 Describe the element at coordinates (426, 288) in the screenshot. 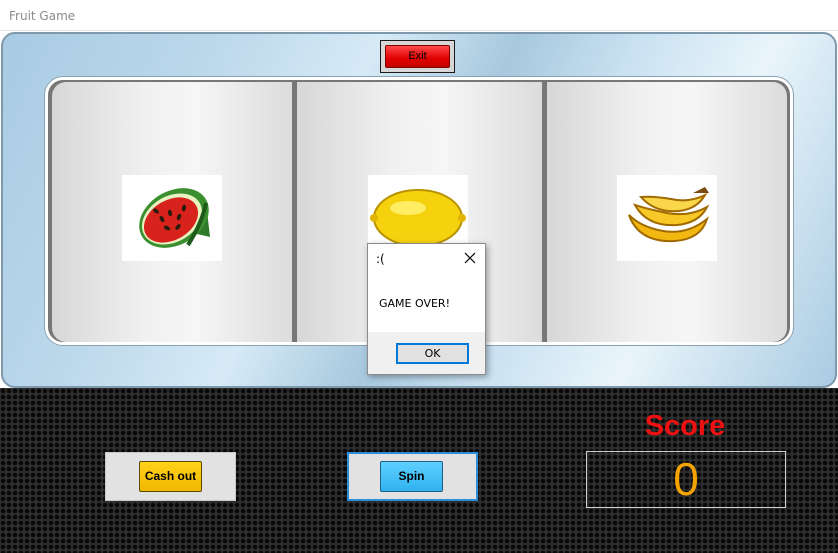

I see `dialog-body: :( GAME OVER!` at that location.